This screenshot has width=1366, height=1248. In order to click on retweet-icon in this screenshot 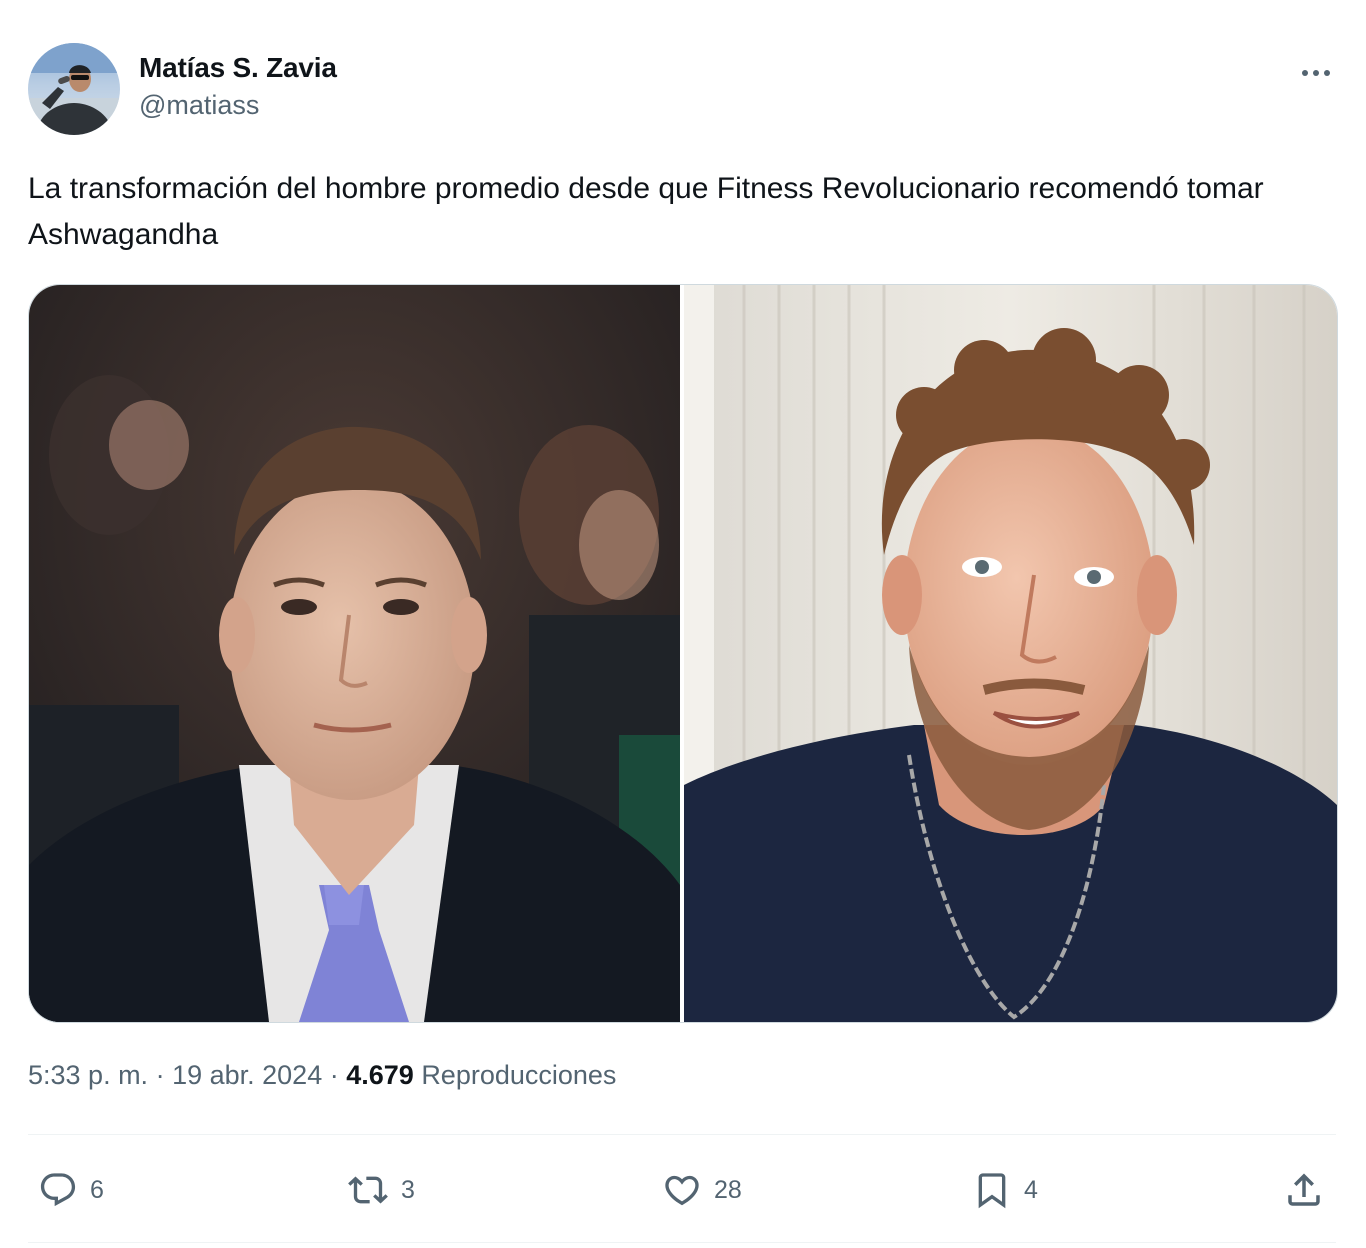, I will do `click(368, 1190)`.